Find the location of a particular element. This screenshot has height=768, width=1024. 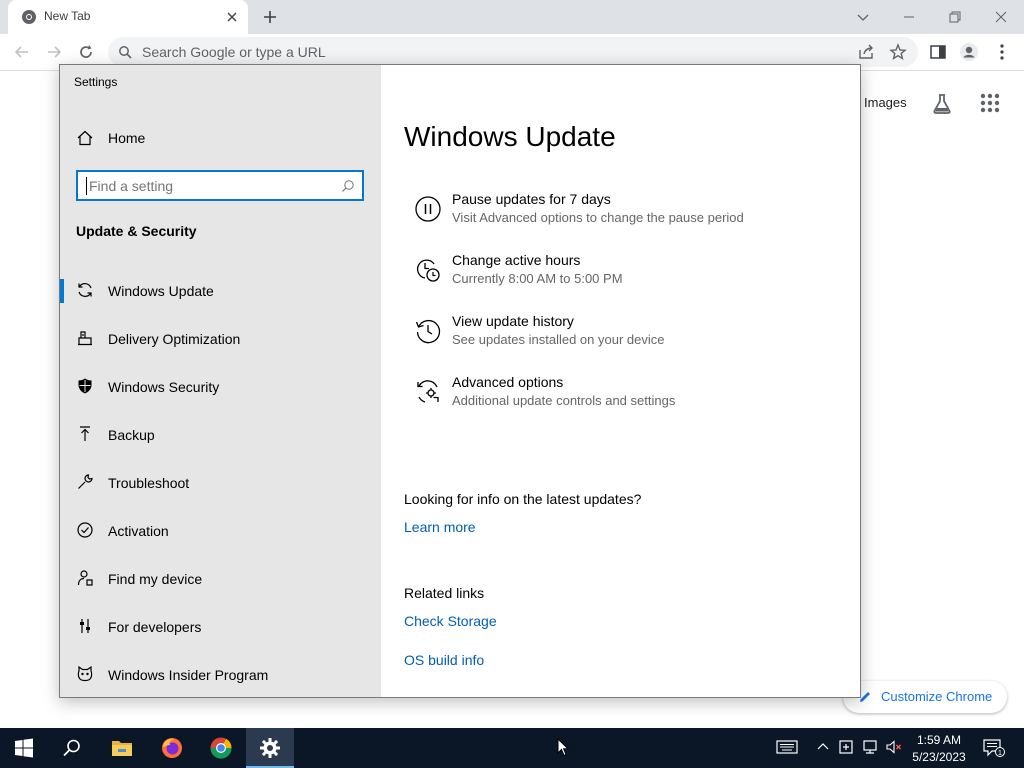

option-subtitle: See updates installed on your device is located at coordinates (558, 339).